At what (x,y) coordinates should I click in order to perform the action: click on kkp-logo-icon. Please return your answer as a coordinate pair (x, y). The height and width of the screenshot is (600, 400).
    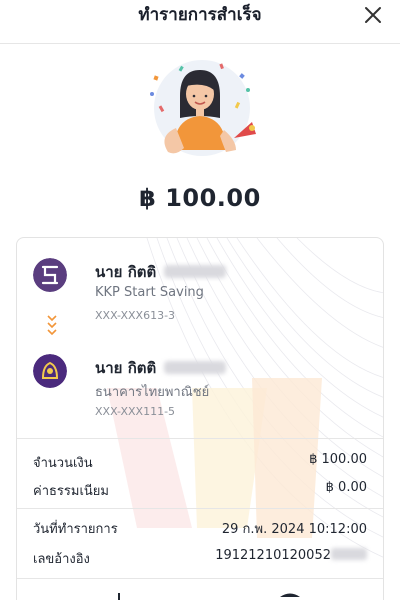
    Looking at the image, I should click on (50, 275).